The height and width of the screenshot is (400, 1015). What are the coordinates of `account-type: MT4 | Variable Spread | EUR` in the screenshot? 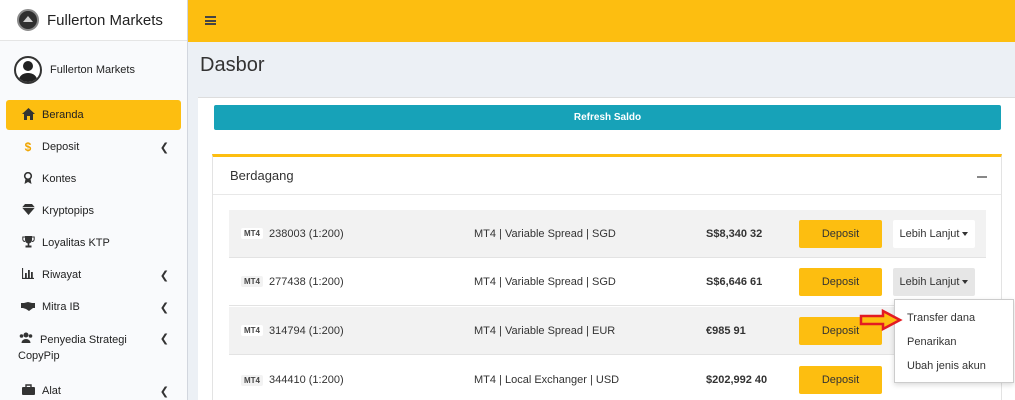 It's located at (545, 330).